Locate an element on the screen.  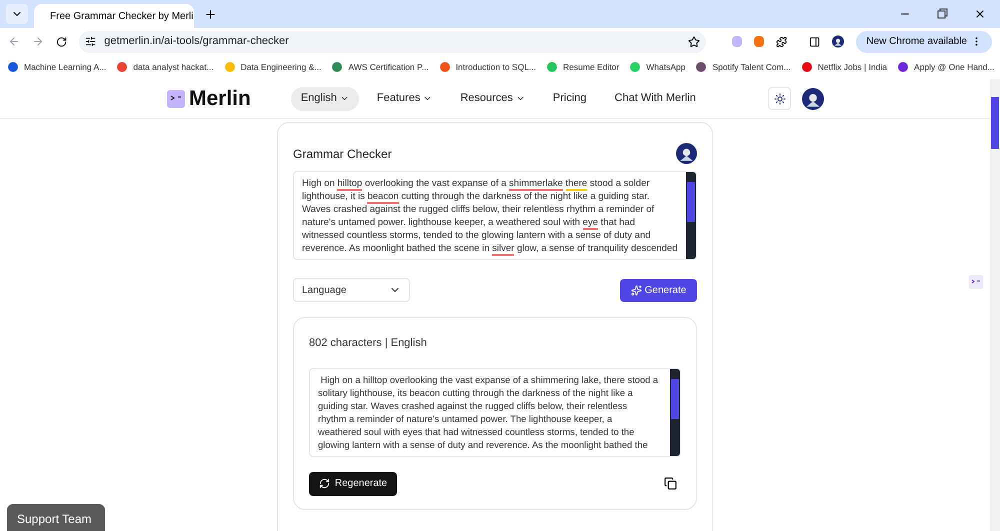
sparkles-icon is located at coordinates (636, 290).